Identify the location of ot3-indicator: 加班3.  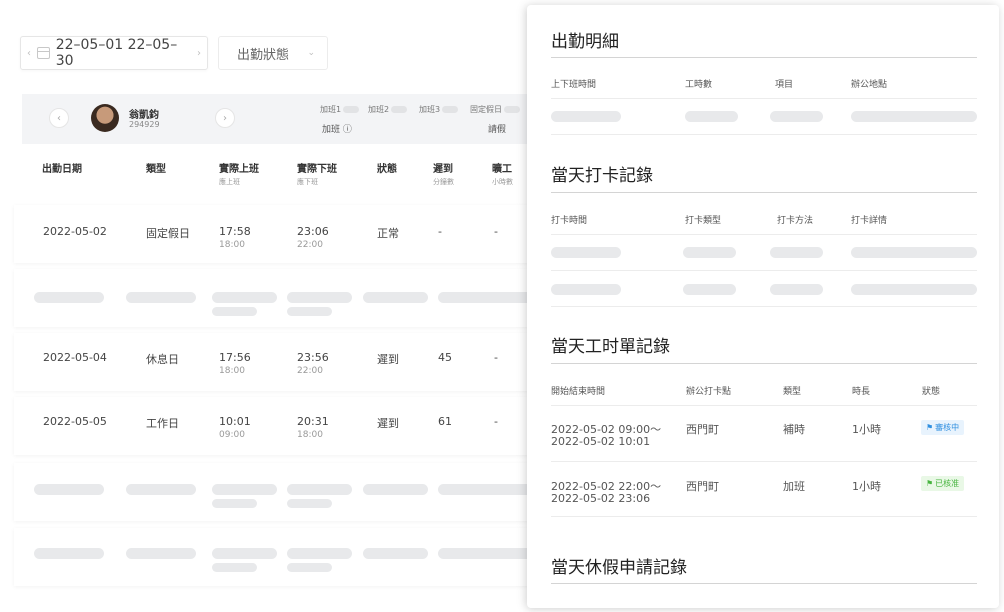
(439, 109).